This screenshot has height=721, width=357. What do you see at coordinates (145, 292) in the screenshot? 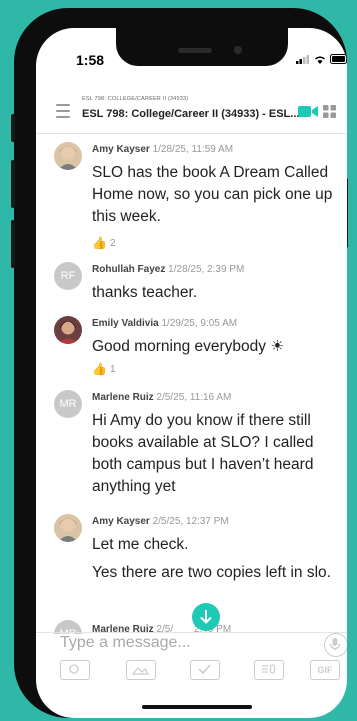
I see `message-text: thanks teacher.` at bounding box center [145, 292].